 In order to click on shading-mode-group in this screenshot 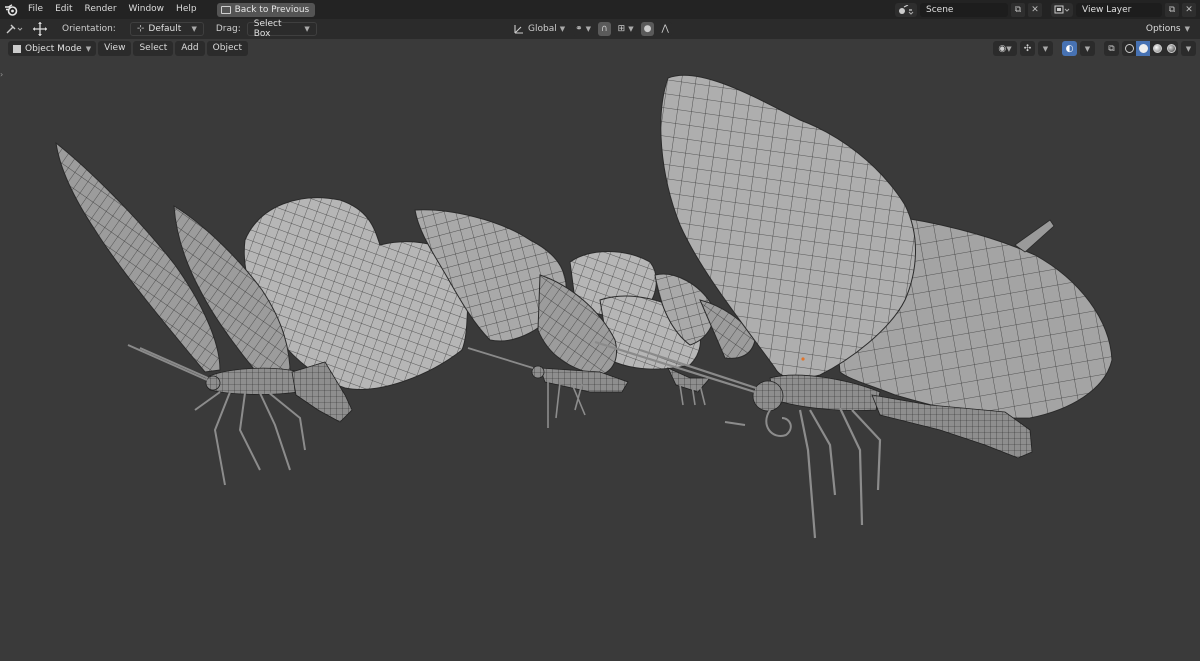, I will do `click(1150, 48)`.